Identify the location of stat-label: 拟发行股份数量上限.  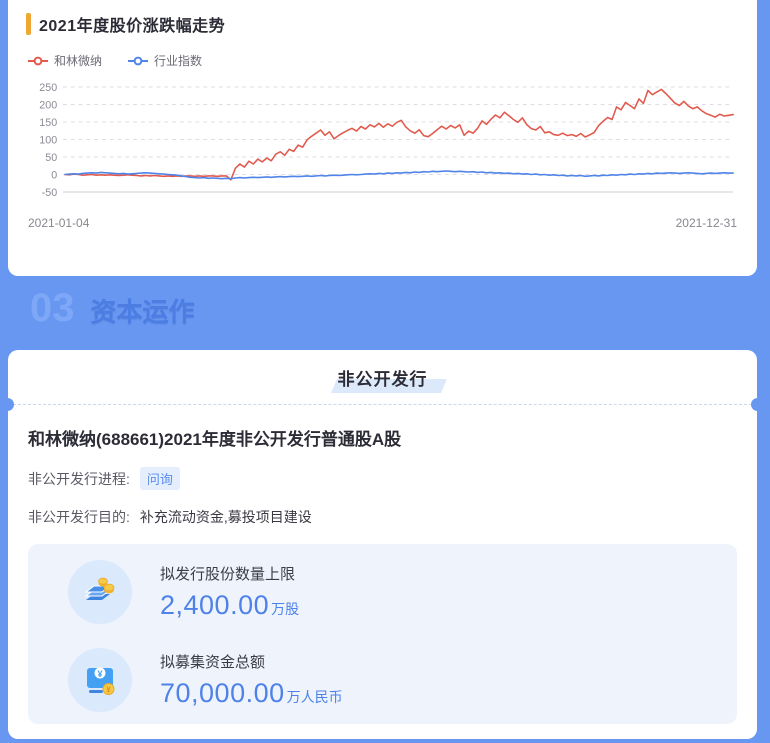
(228, 574).